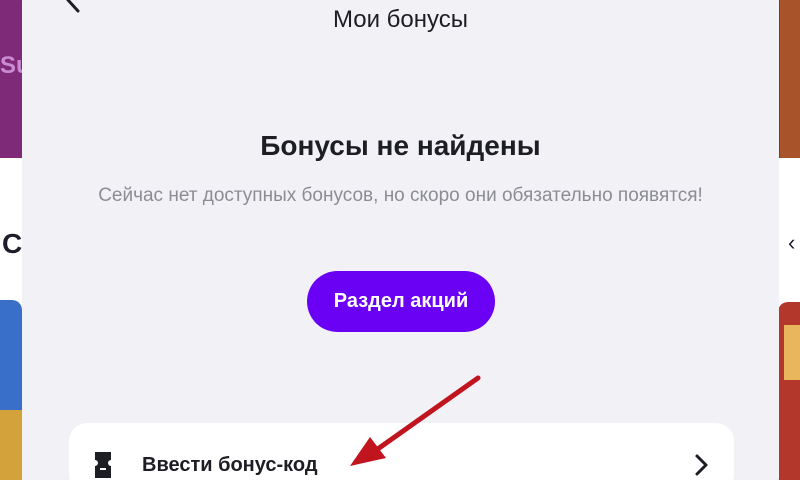 This screenshot has width=800, height=480. What do you see at coordinates (400, 19) in the screenshot?
I see `modal-title: Мои бонусы` at bounding box center [400, 19].